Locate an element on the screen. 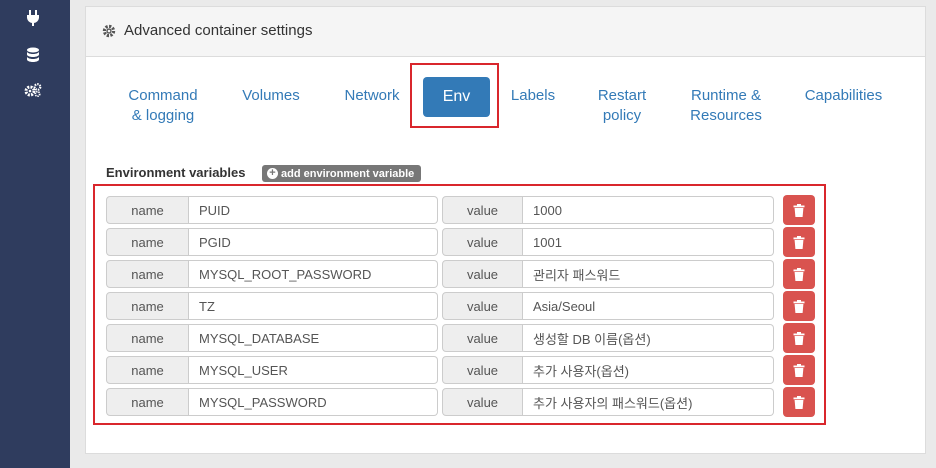  env-value-field: 추가 사용자의 패스워드(옵션) is located at coordinates (648, 402).